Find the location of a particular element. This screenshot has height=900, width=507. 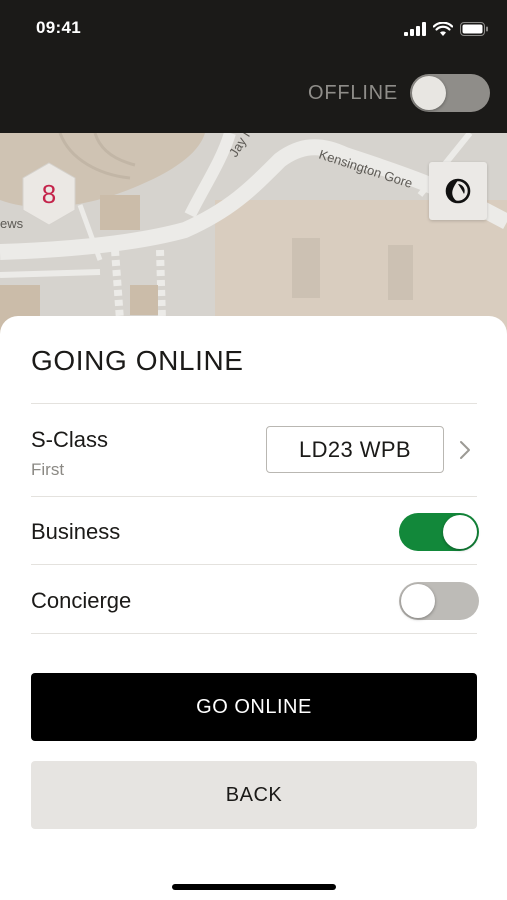

top-bar: 09:41 OFFLINE is located at coordinates (253, 66).